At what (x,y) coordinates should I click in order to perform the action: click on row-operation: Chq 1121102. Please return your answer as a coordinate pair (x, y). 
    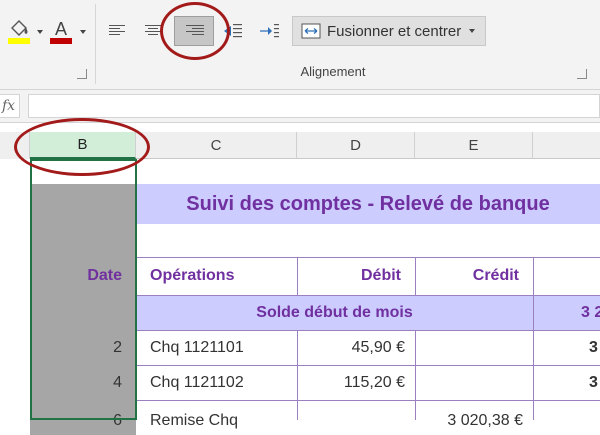
    Looking at the image, I should click on (216, 382).